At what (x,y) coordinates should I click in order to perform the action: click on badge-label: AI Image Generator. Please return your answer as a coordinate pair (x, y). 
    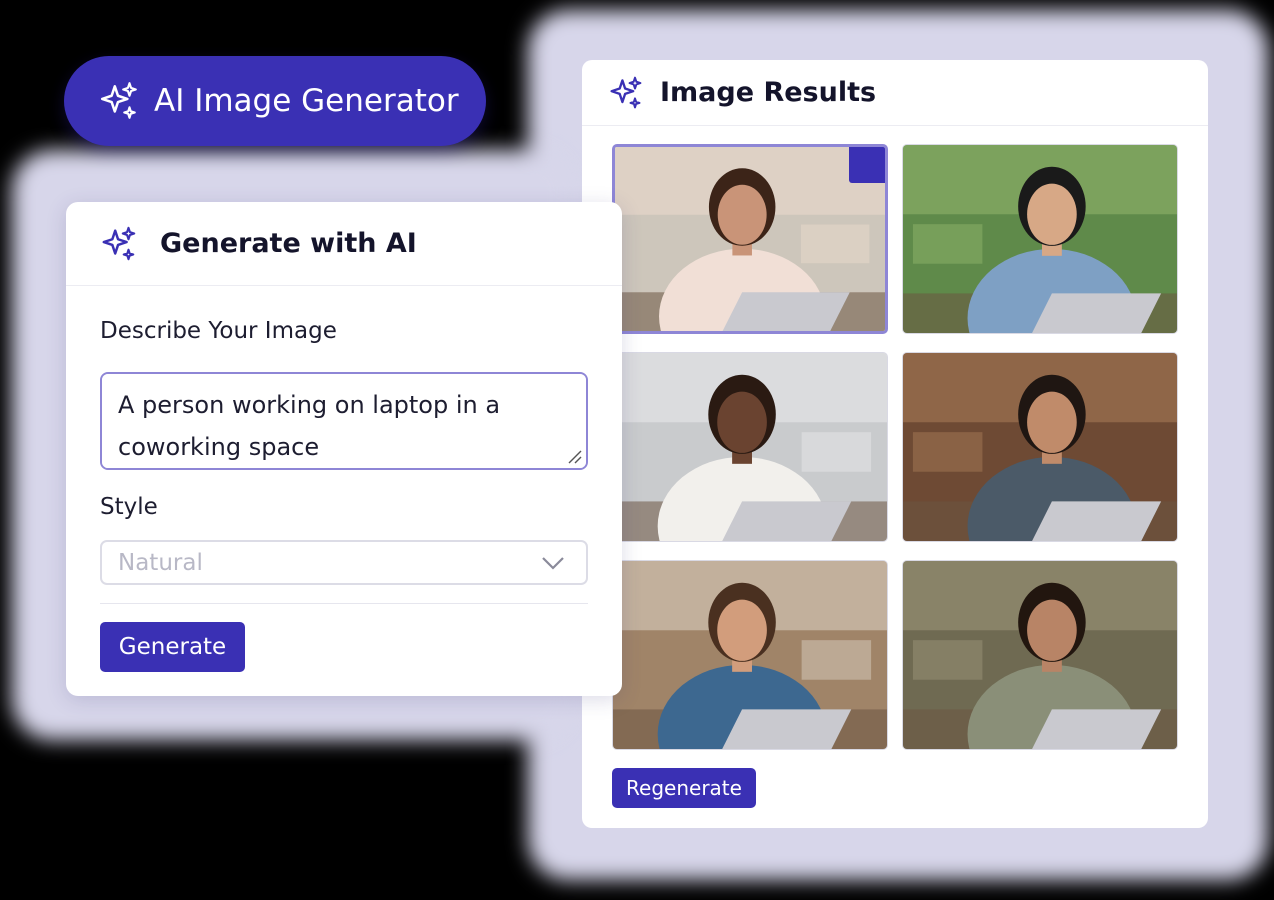
    Looking at the image, I should click on (306, 101).